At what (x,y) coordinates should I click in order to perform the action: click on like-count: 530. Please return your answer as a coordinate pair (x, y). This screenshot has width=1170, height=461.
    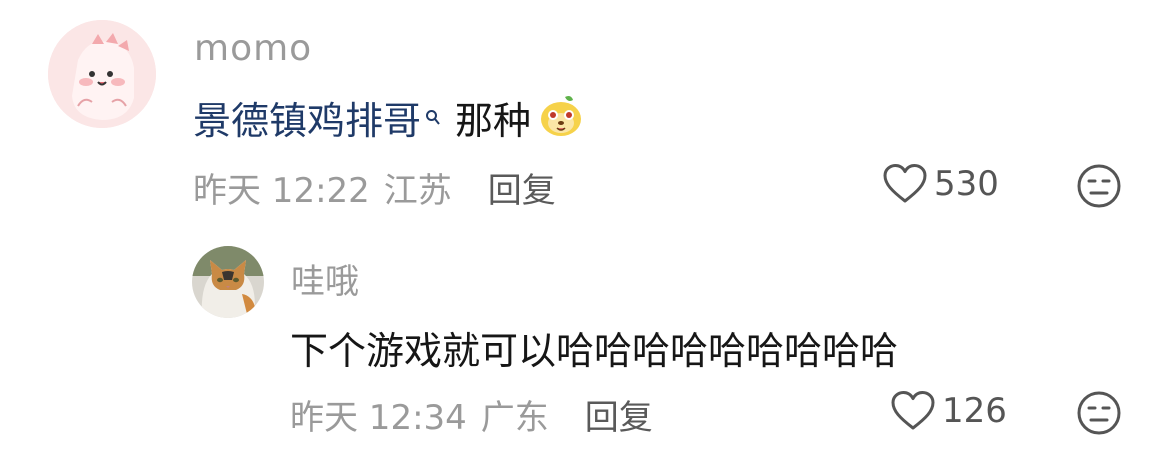
    Looking at the image, I should click on (966, 184).